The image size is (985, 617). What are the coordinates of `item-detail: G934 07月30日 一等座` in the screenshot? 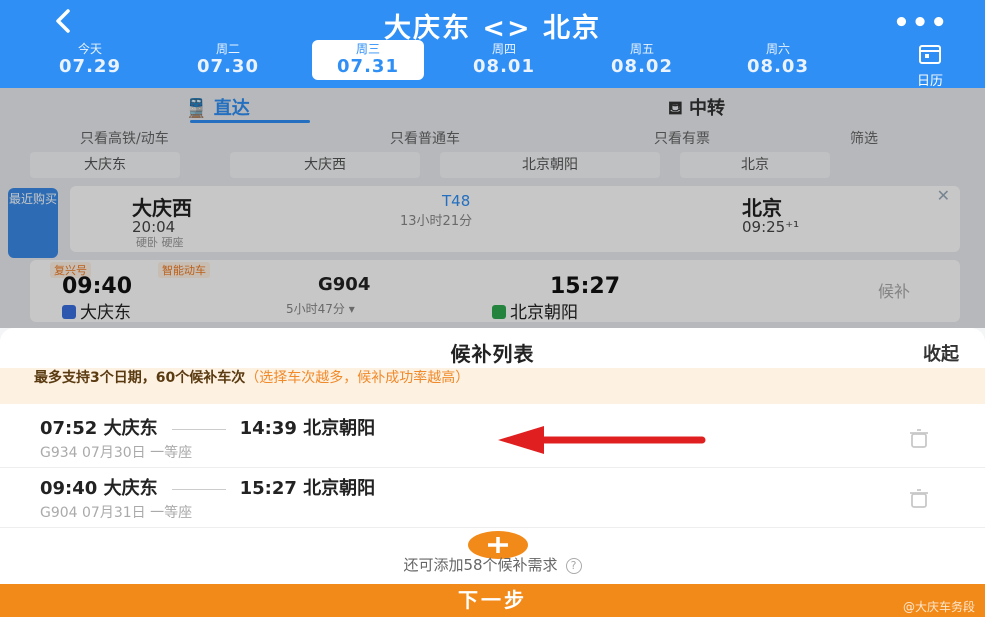 It's located at (116, 453).